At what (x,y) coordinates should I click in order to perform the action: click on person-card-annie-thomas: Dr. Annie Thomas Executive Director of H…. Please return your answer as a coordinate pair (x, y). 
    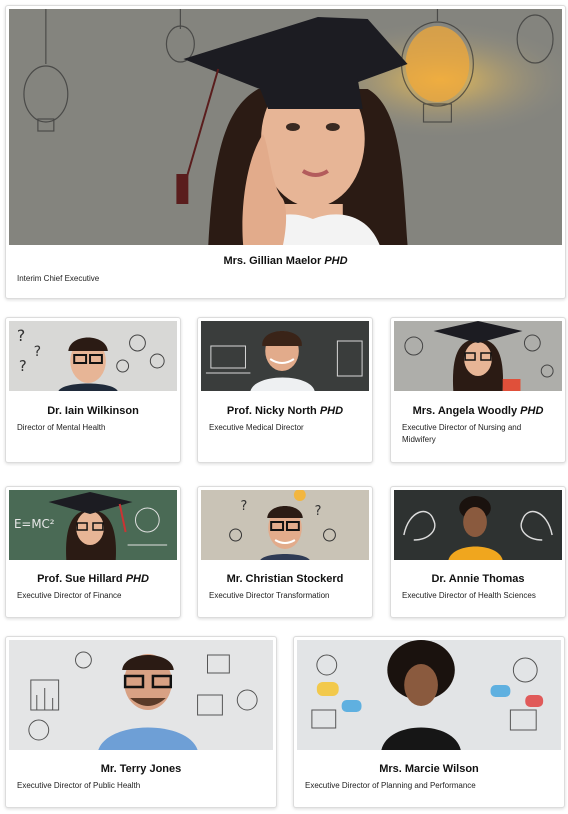
    Looking at the image, I should click on (478, 552).